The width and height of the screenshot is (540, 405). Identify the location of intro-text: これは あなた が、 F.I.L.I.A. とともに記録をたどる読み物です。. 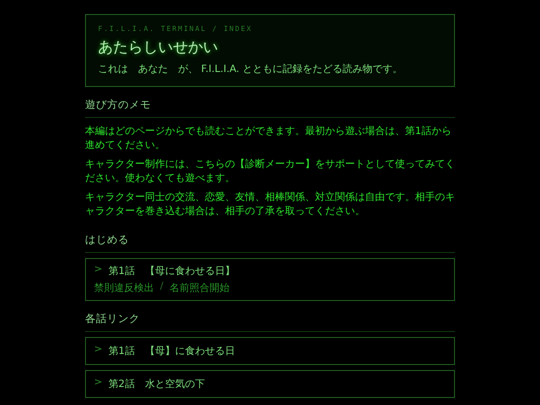
(251, 69).